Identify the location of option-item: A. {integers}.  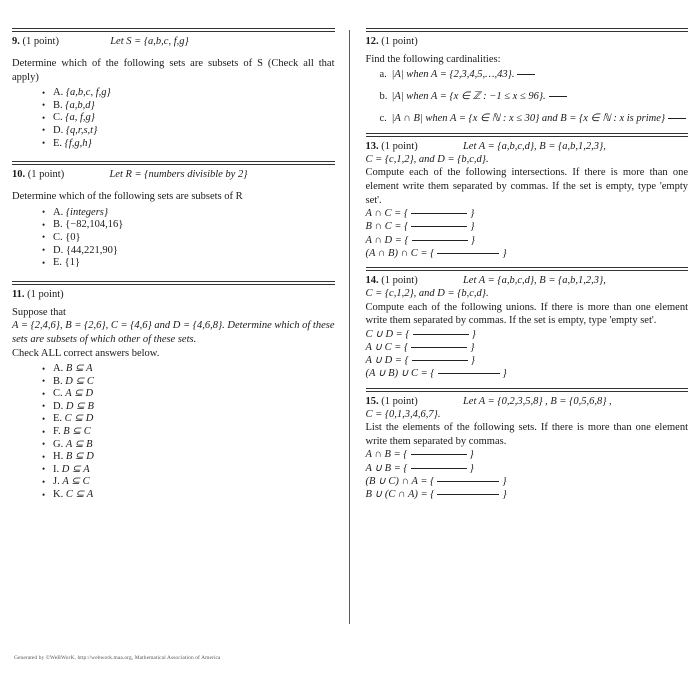
(188, 213).